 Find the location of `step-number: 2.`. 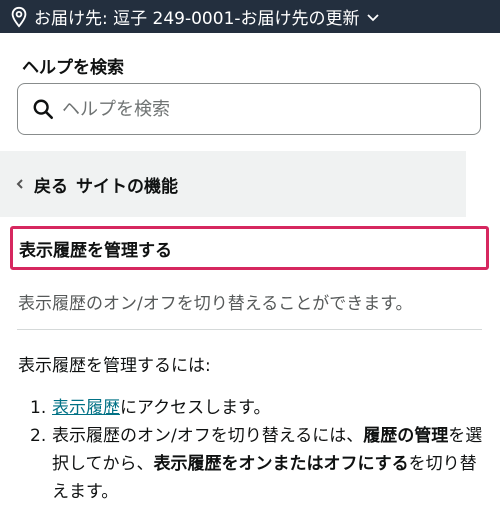

step-number: 2. is located at coordinates (38, 436).